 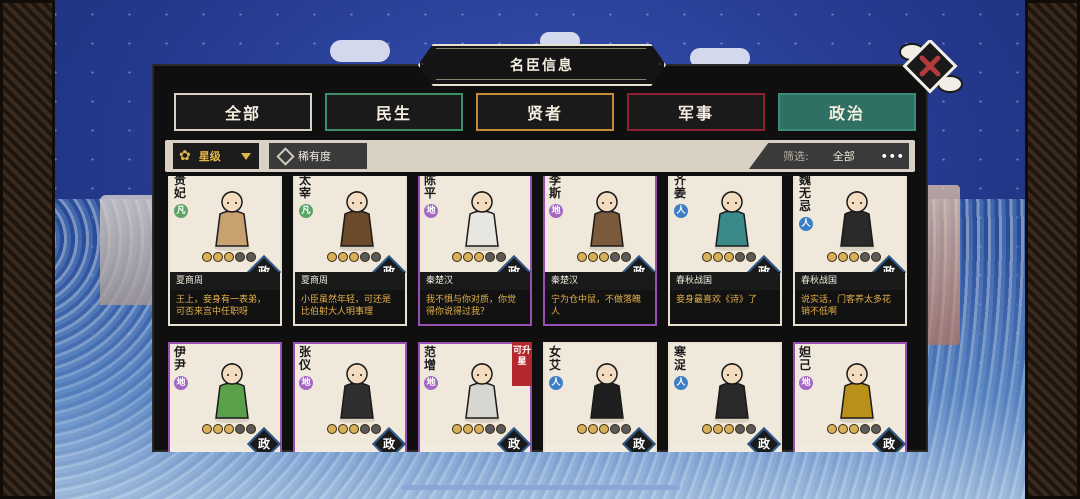 I want to click on minister-card: 女艾人政, so click(x=600, y=397).